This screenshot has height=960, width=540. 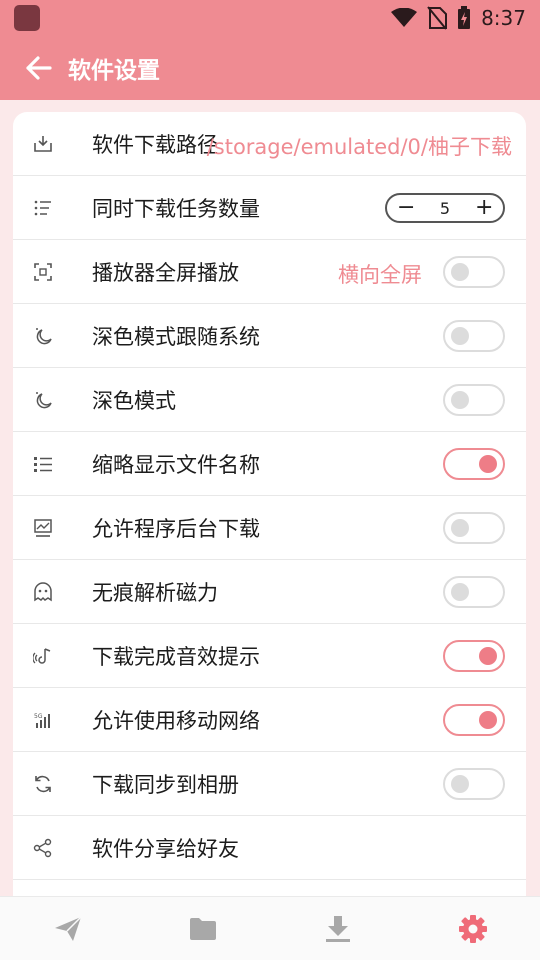 What do you see at coordinates (474, 464) in the screenshot?
I see `short-filename-toggle` at bounding box center [474, 464].